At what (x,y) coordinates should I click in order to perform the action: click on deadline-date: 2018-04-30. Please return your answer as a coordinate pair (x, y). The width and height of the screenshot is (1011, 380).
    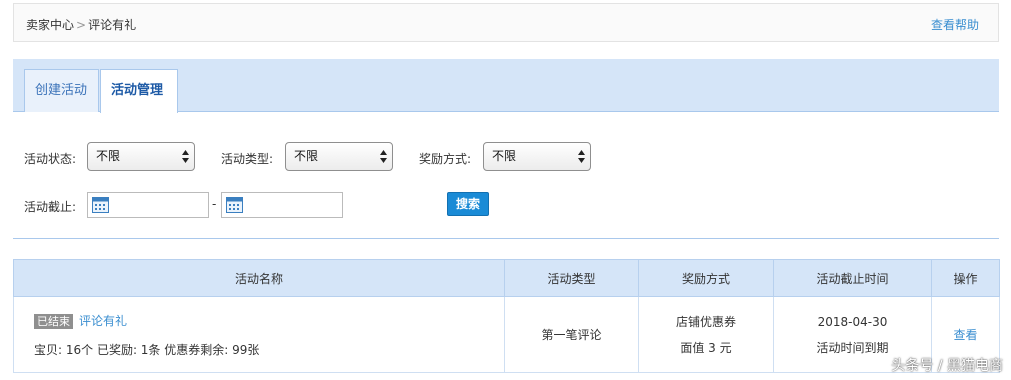
    Looking at the image, I should click on (852, 321).